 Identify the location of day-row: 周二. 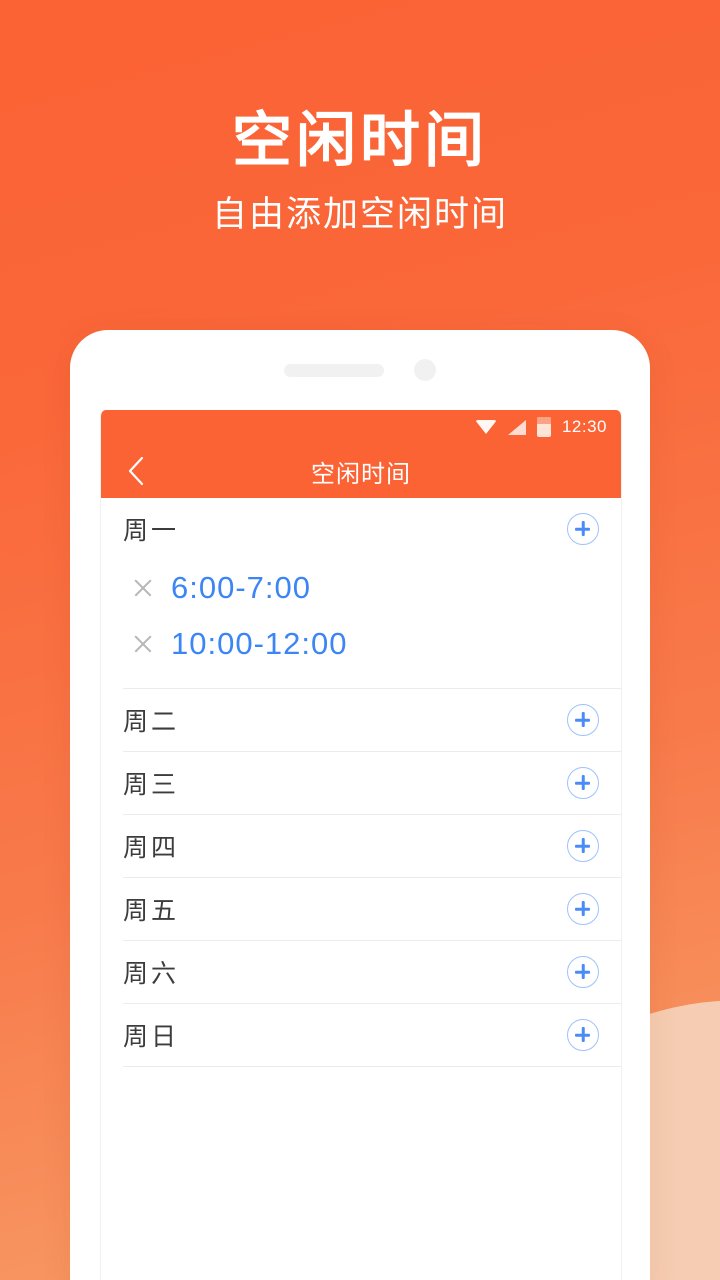
(361, 720).